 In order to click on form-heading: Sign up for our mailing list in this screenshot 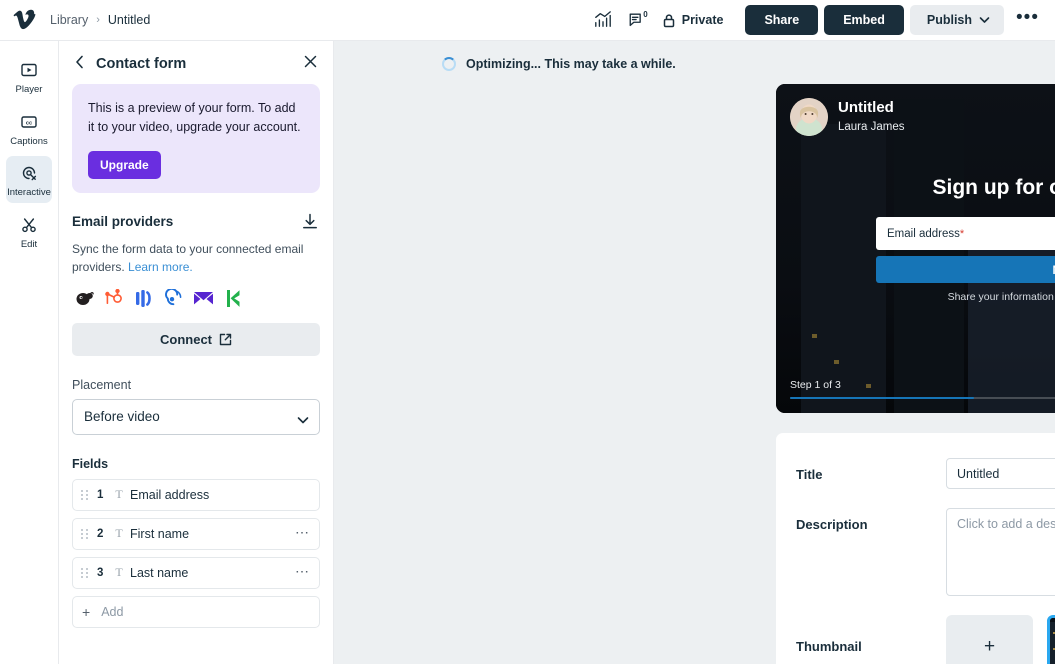, I will do `click(993, 187)`.